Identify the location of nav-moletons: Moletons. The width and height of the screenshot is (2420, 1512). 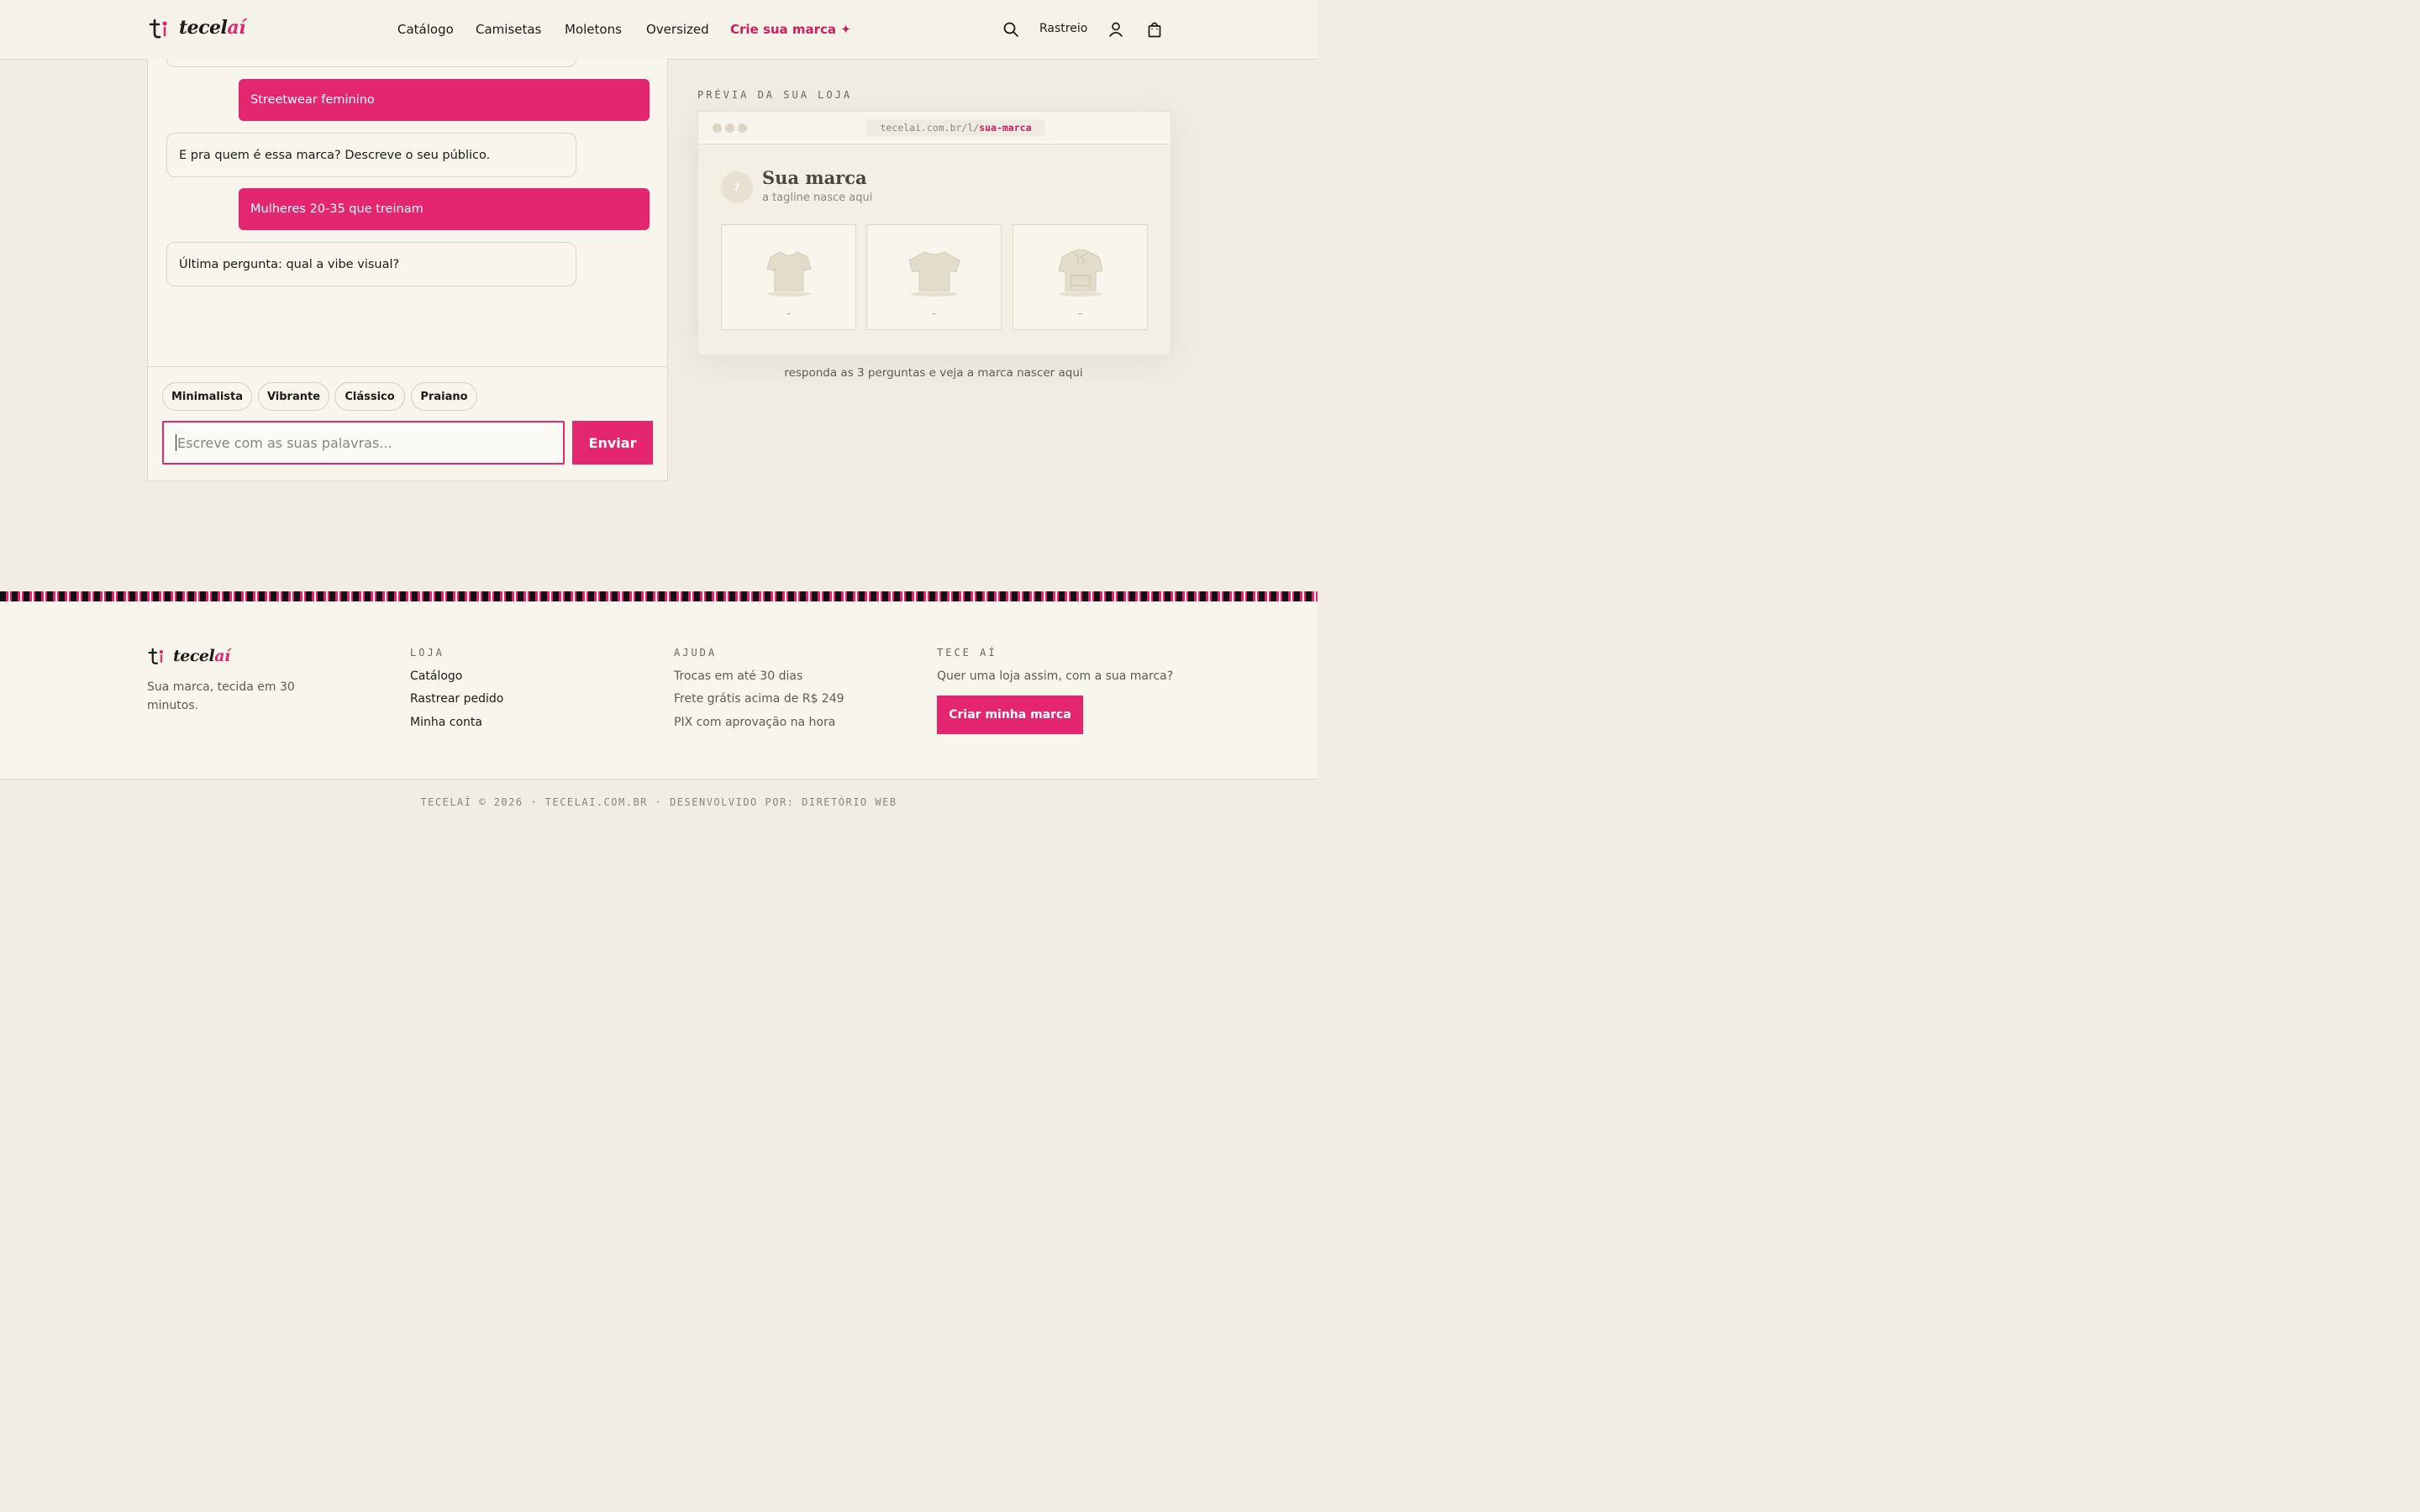
(593, 29).